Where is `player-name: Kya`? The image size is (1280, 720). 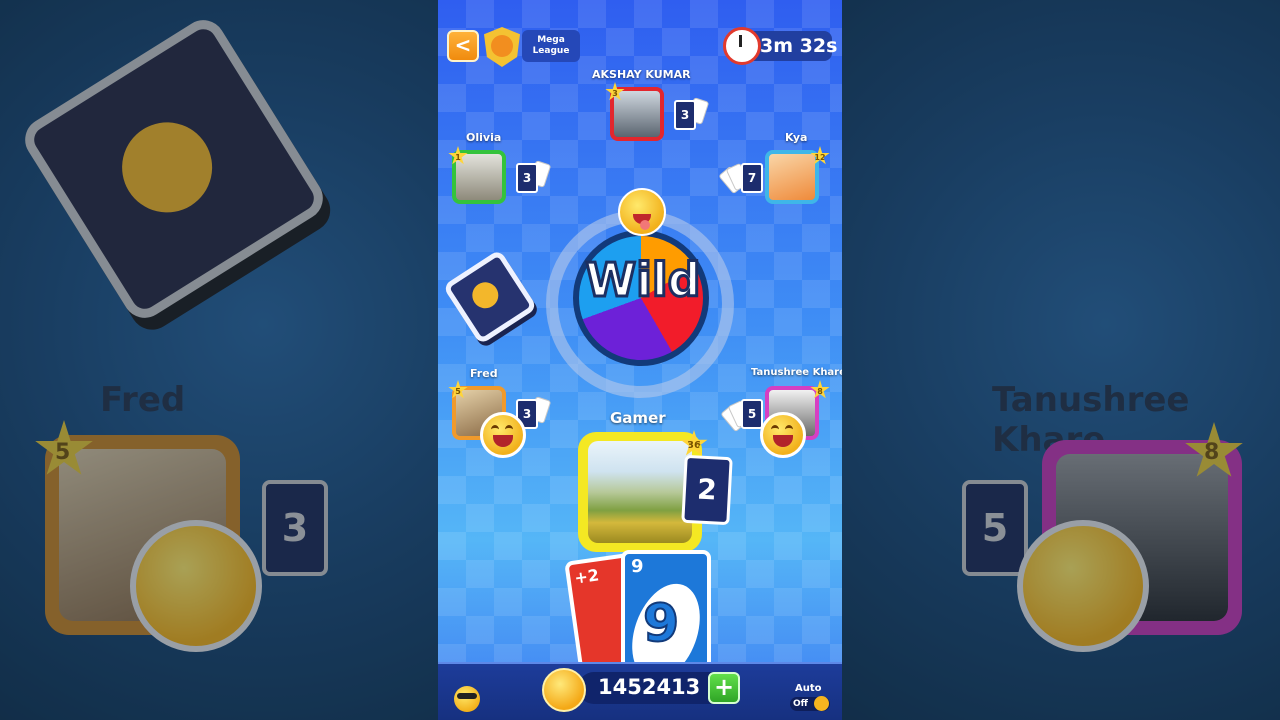 player-name: Kya is located at coordinates (796, 137).